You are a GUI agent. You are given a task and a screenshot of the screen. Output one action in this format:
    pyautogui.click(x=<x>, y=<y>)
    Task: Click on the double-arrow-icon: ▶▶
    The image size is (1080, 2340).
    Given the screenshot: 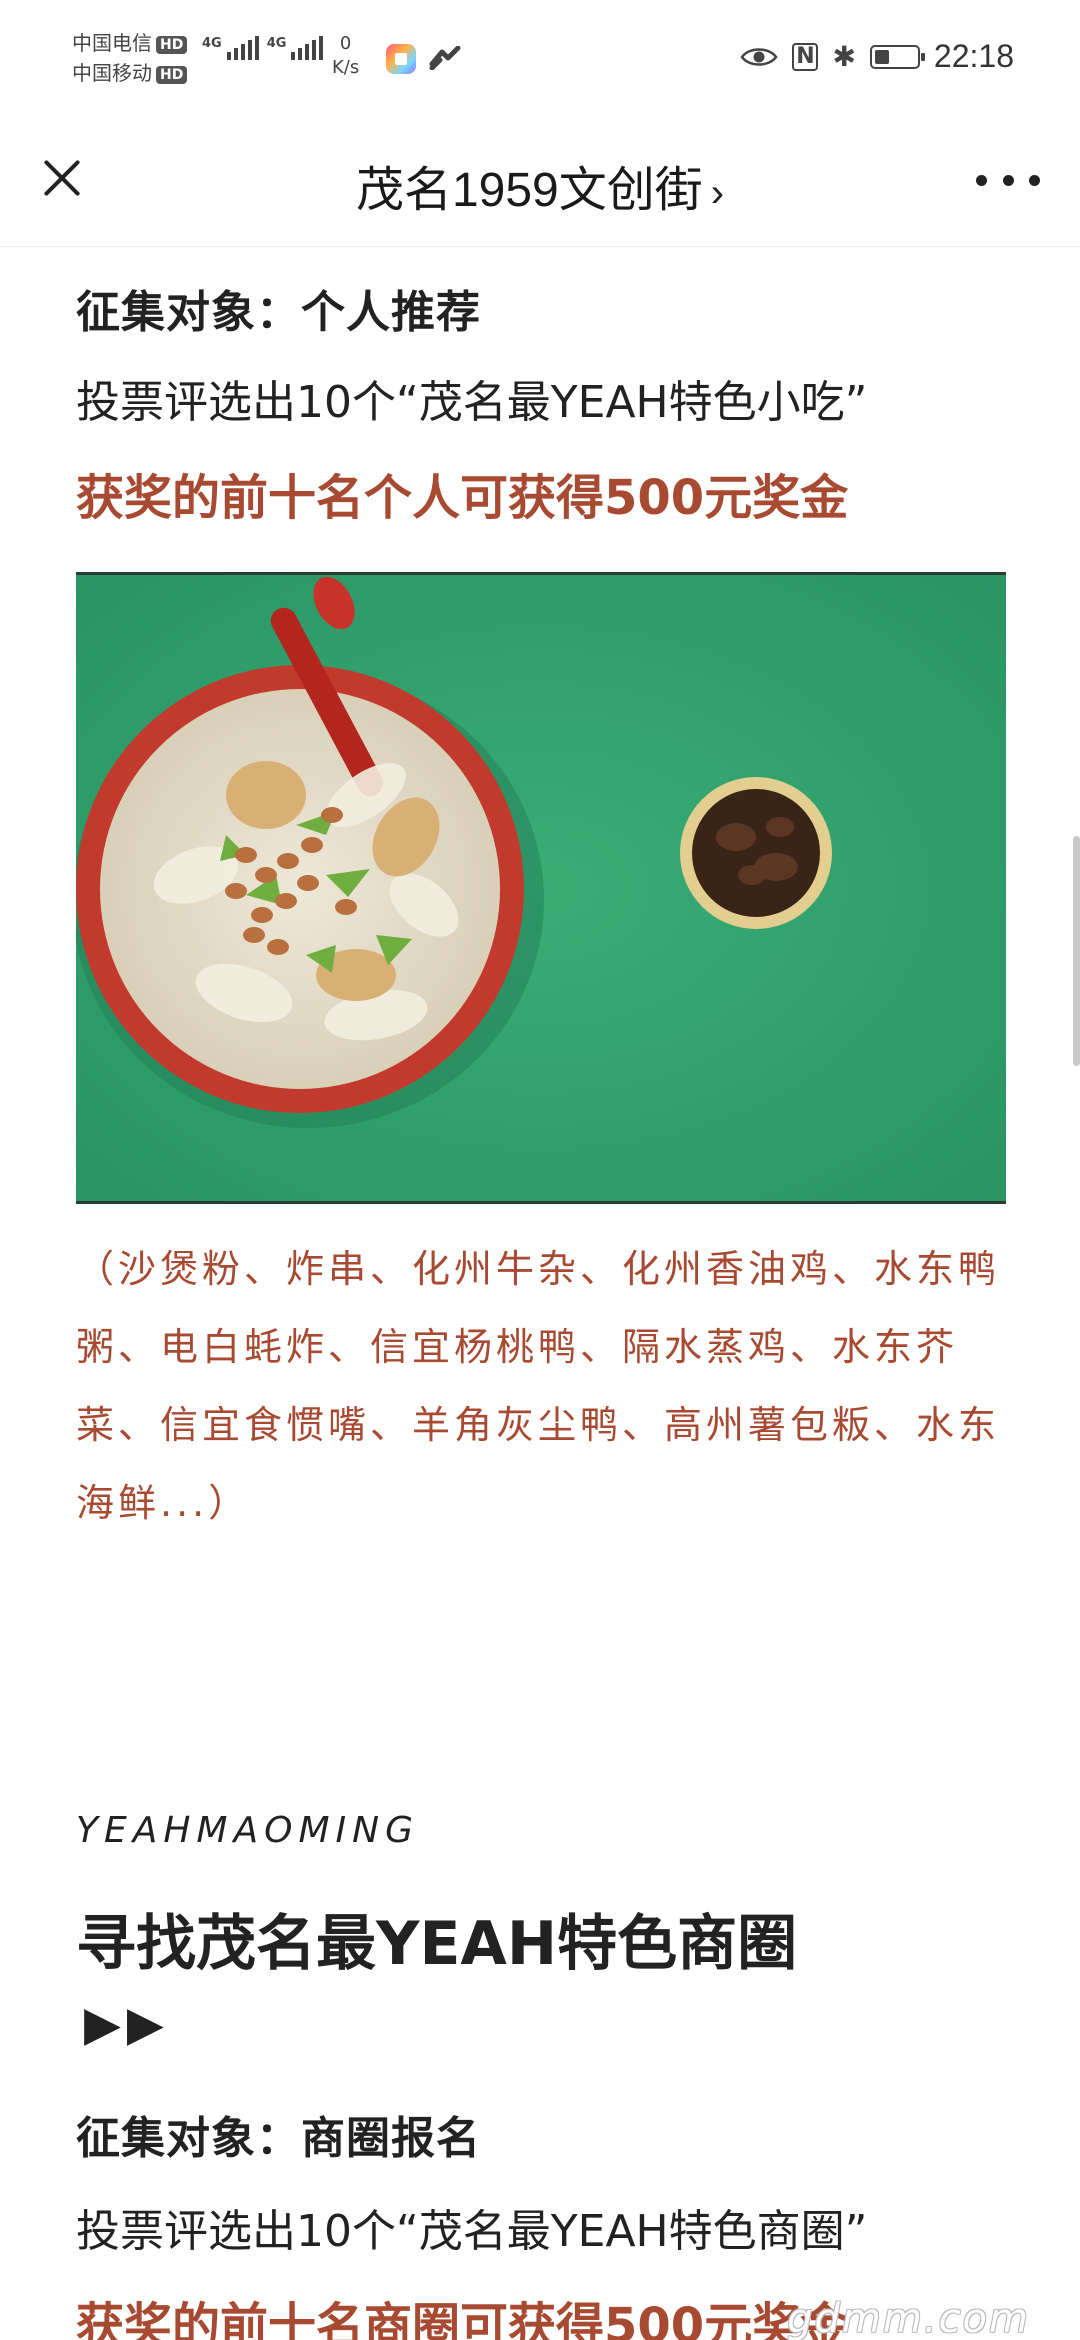 What is the action you would take?
    pyautogui.click(x=127, y=2024)
    